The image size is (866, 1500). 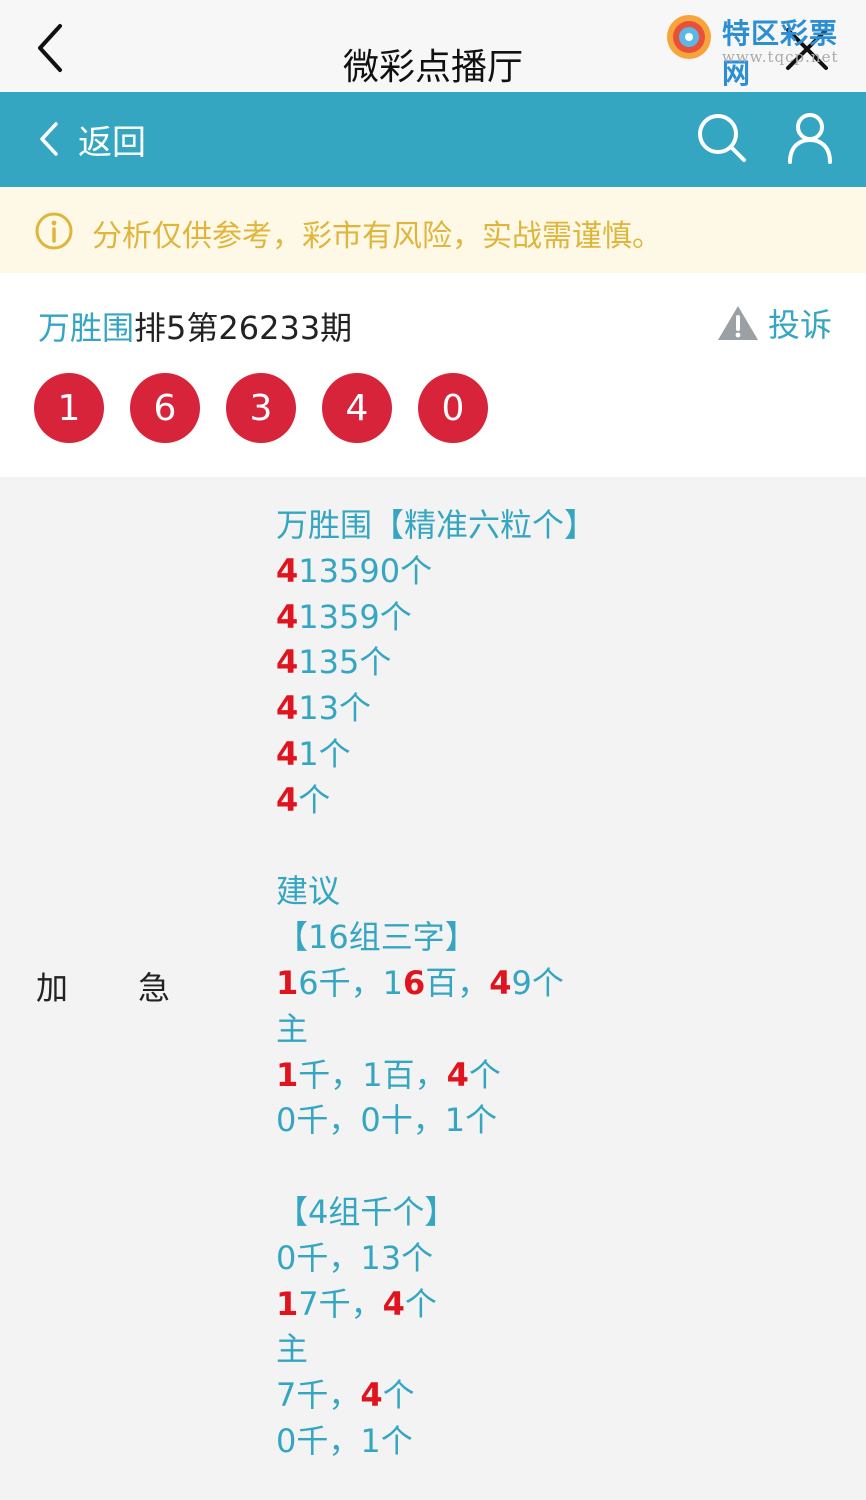 What do you see at coordinates (54, 231) in the screenshot?
I see `info-icon` at bounding box center [54, 231].